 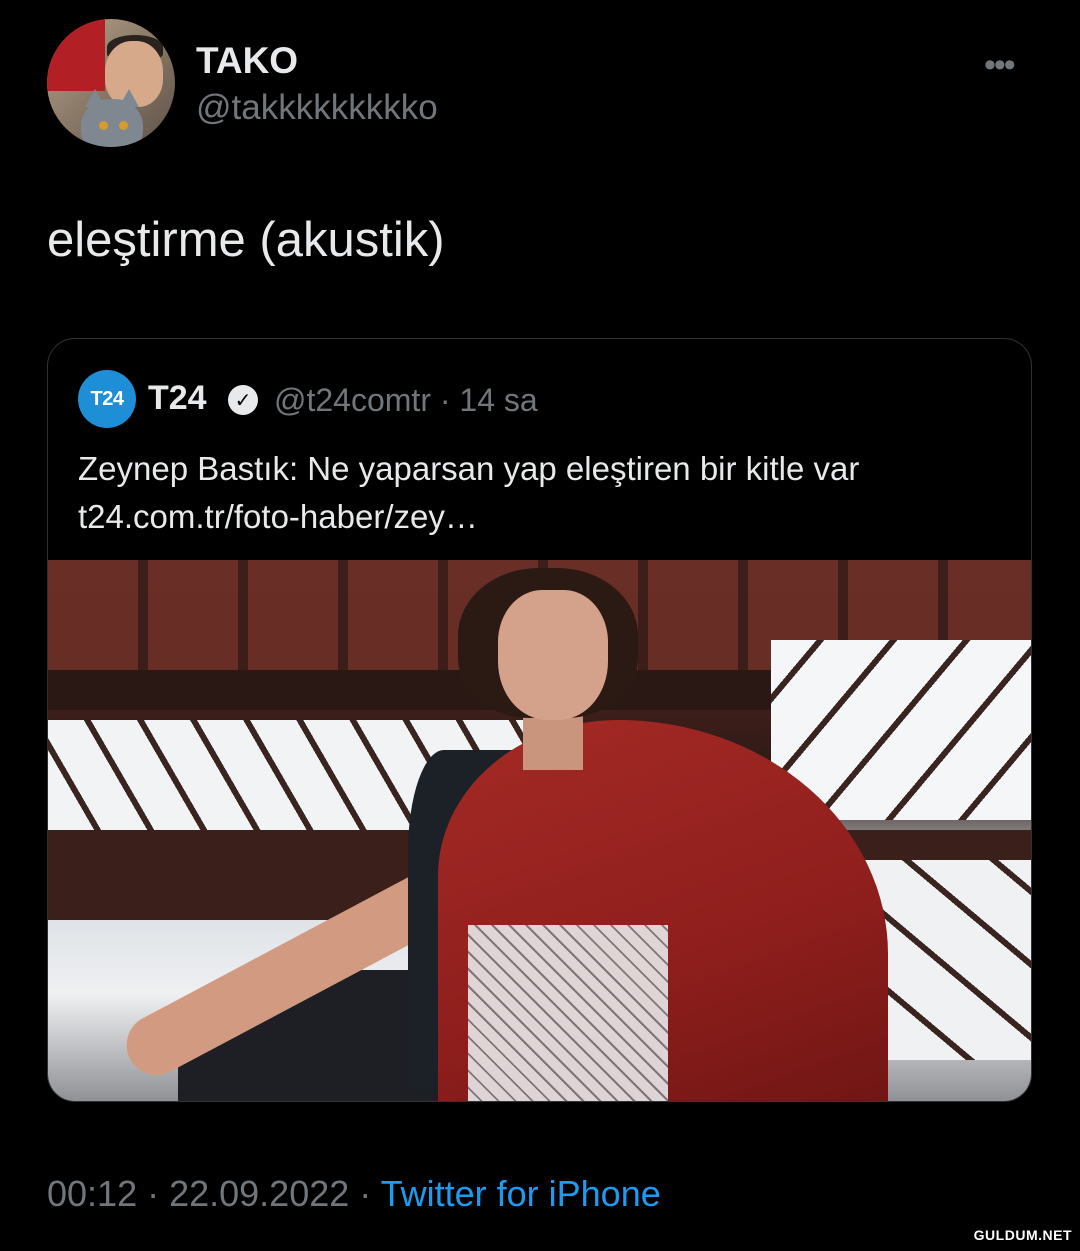 I want to click on tweet-timestamp: 00:12 · 22.09.2022 ·, so click(x=214, y=1193).